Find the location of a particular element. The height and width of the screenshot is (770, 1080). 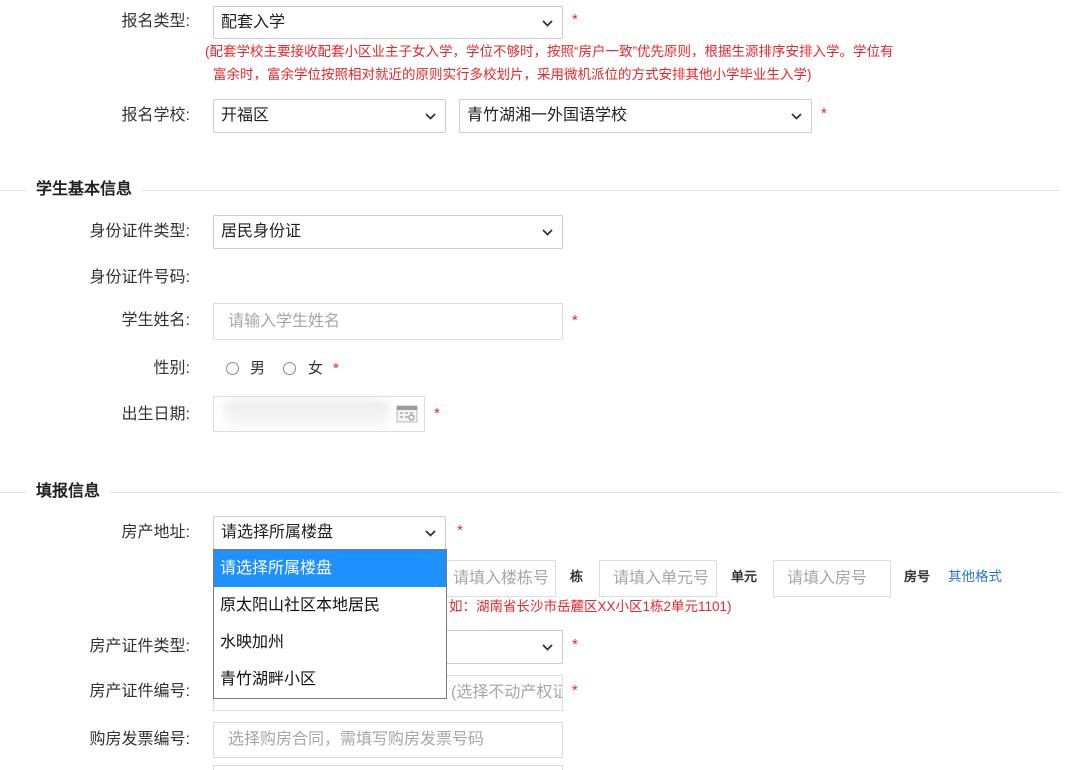

gender-male-radio is located at coordinates (232, 368).